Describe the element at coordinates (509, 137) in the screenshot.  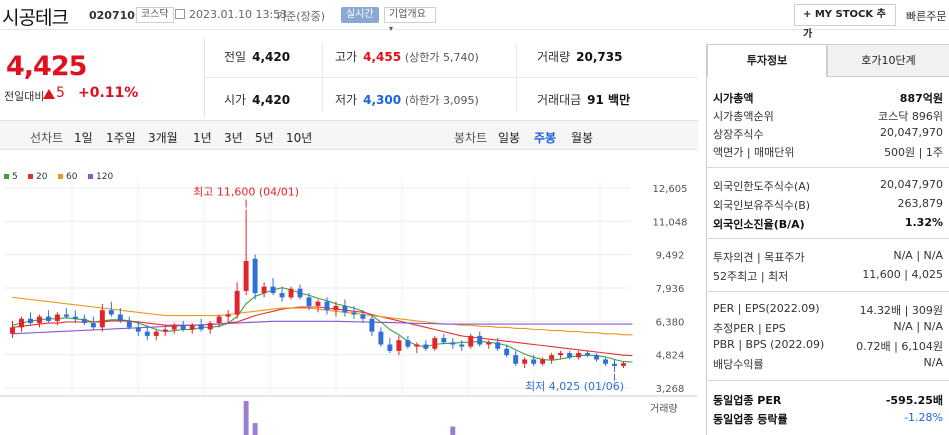
I see `candle-daily: 일봉` at that location.